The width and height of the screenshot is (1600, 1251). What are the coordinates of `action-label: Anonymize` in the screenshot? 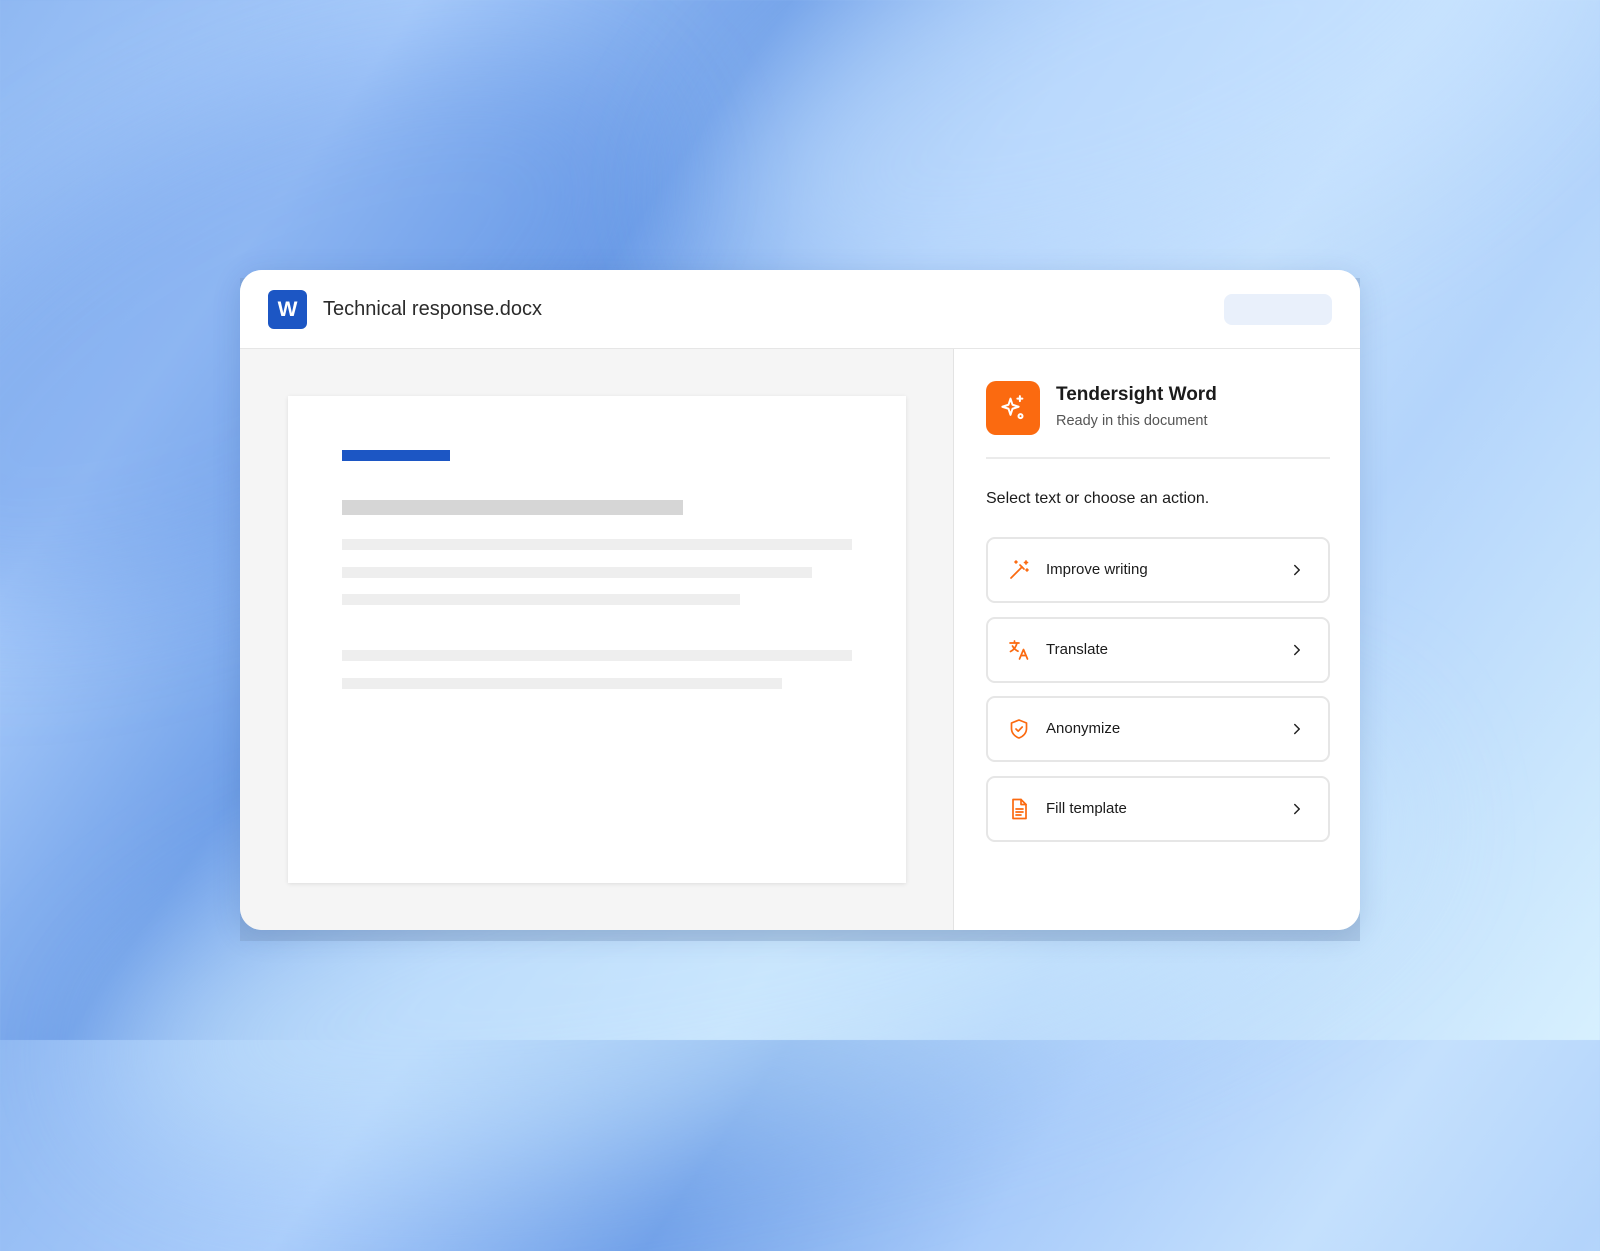 It's located at (1083, 728).